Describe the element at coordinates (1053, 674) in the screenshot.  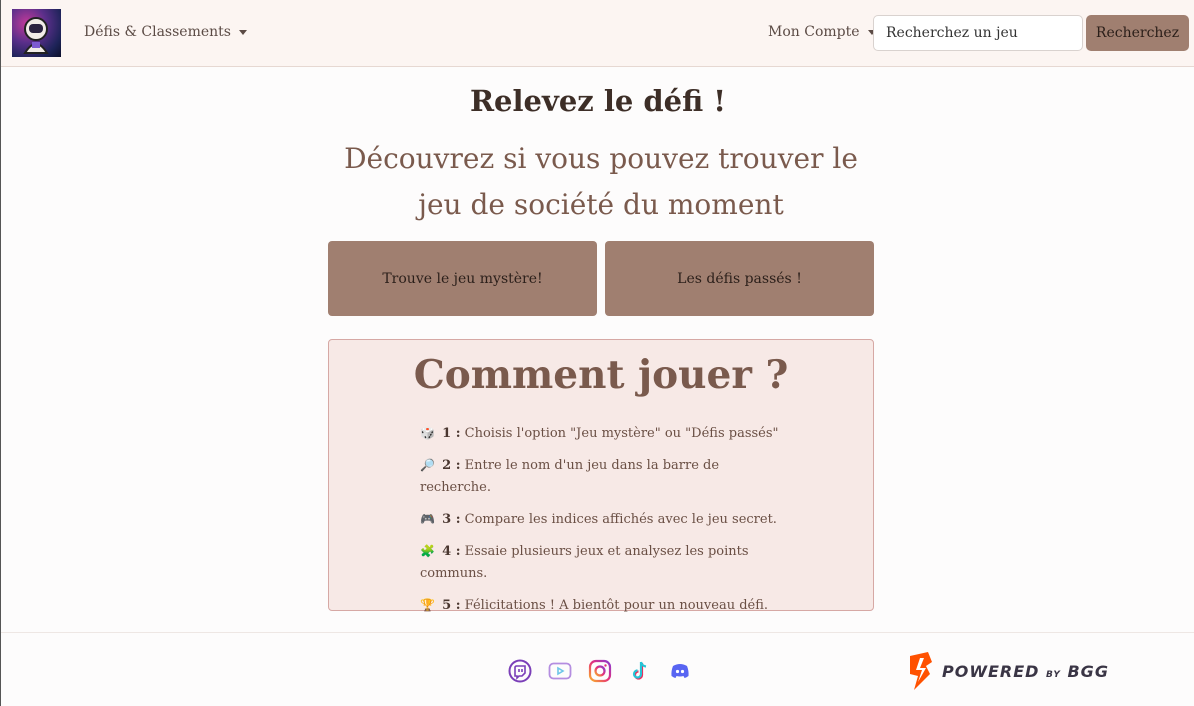
I see `powered-by-small: BY` at that location.